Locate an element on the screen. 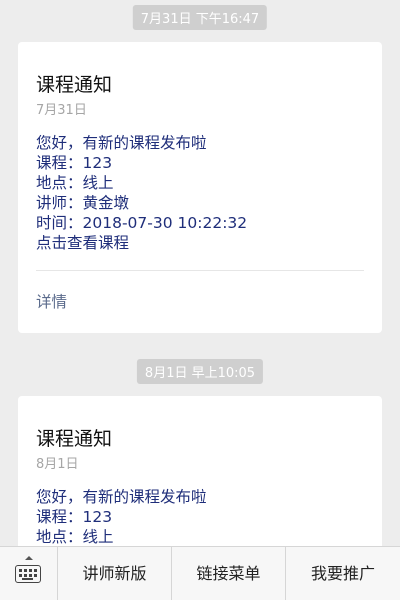 Image resolution: width=400 pixels, height=600 pixels. keyboard-toggle-button is located at coordinates (29, 573).